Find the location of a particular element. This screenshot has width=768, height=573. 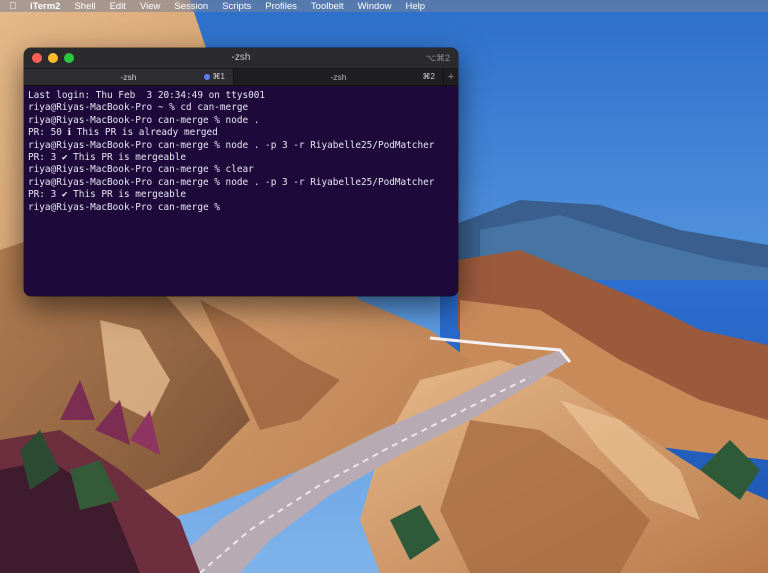

menu-window: Window is located at coordinates (375, 6).